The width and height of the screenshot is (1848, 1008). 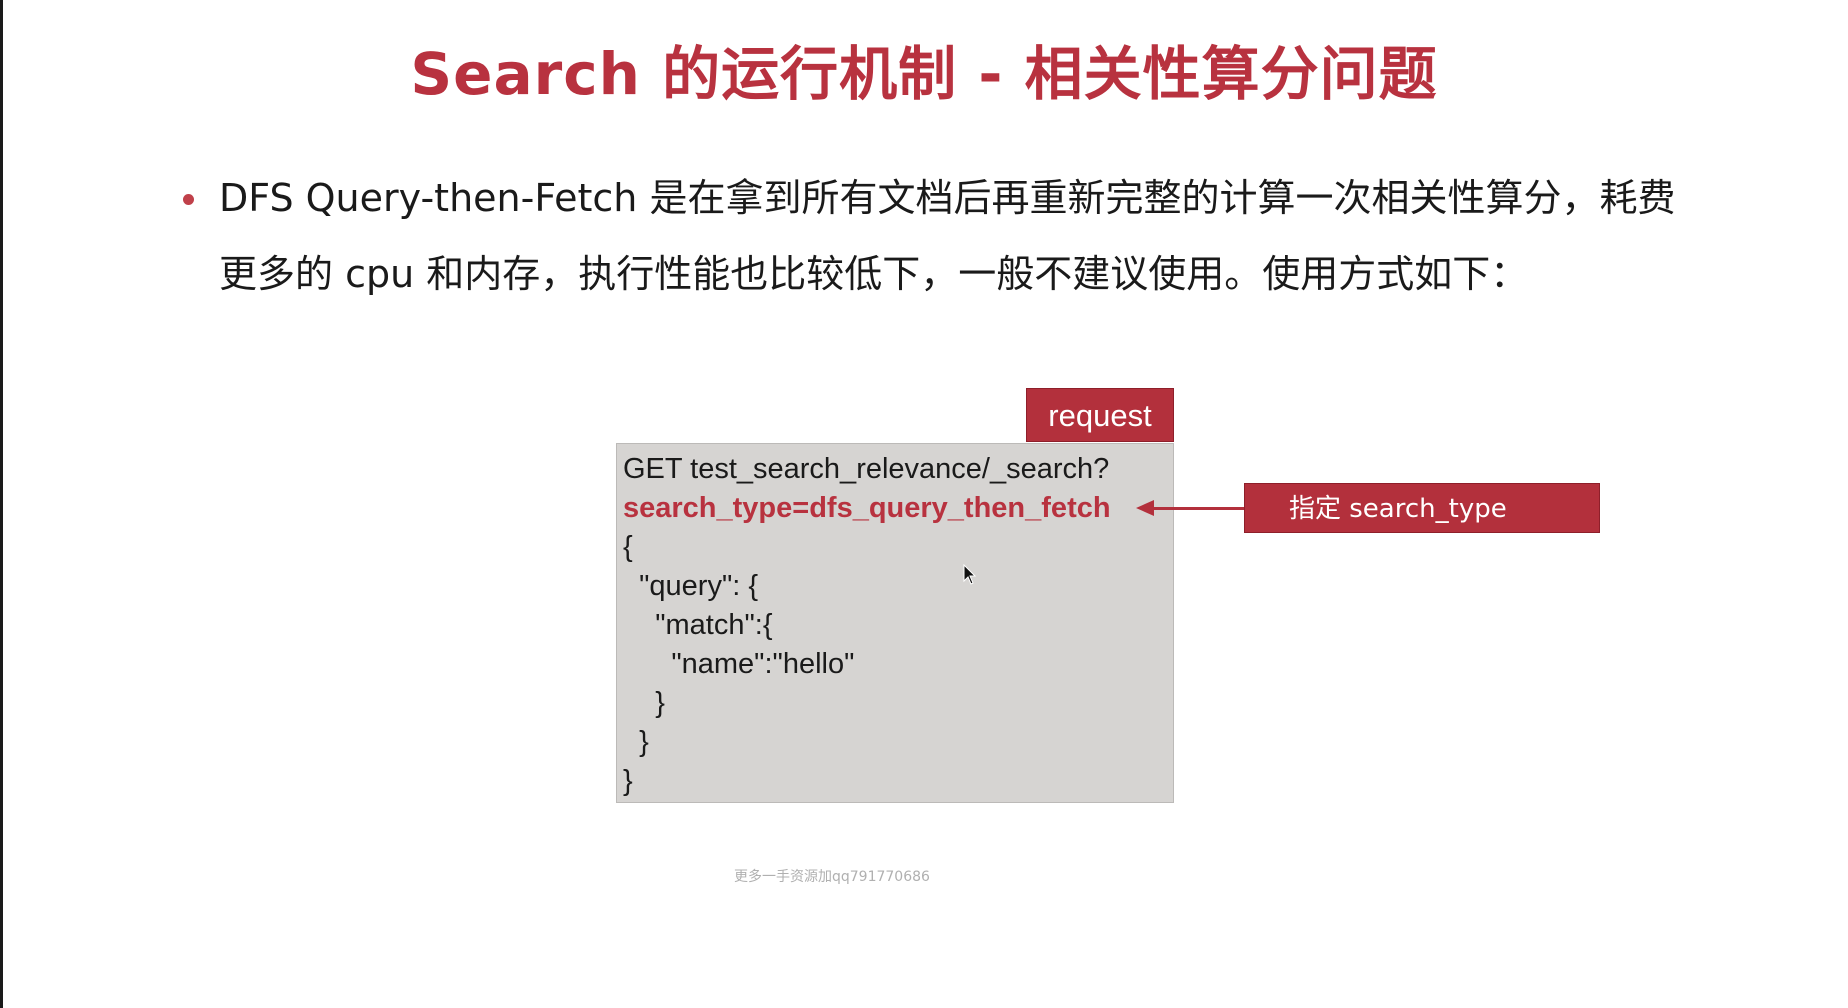 What do you see at coordinates (1196, 508) in the screenshot?
I see `arrow-shaft` at bounding box center [1196, 508].